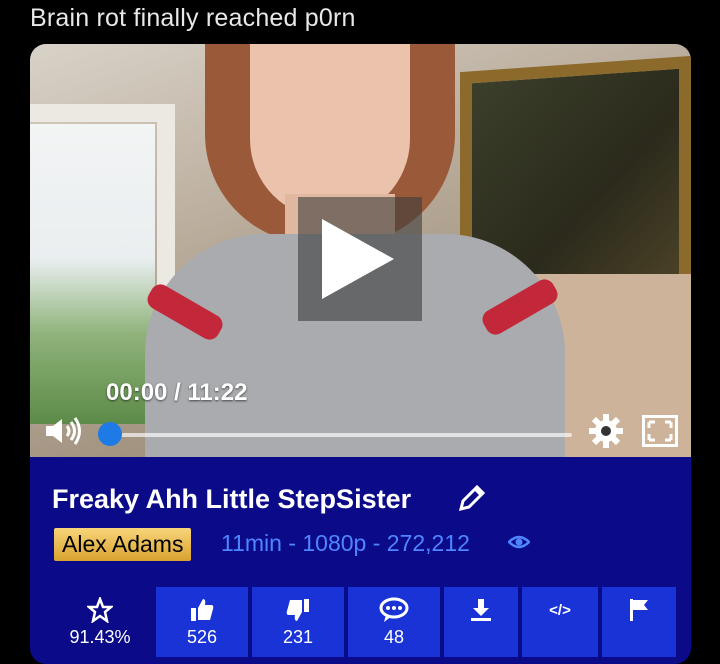  What do you see at coordinates (177, 392) in the screenshot?
I see `time-display: 00:00 / 11:22` at bounding box center [177, 392].